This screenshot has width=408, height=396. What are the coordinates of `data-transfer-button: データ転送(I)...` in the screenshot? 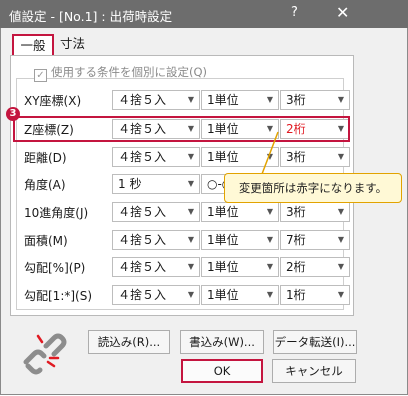 It's located at (315, 342).